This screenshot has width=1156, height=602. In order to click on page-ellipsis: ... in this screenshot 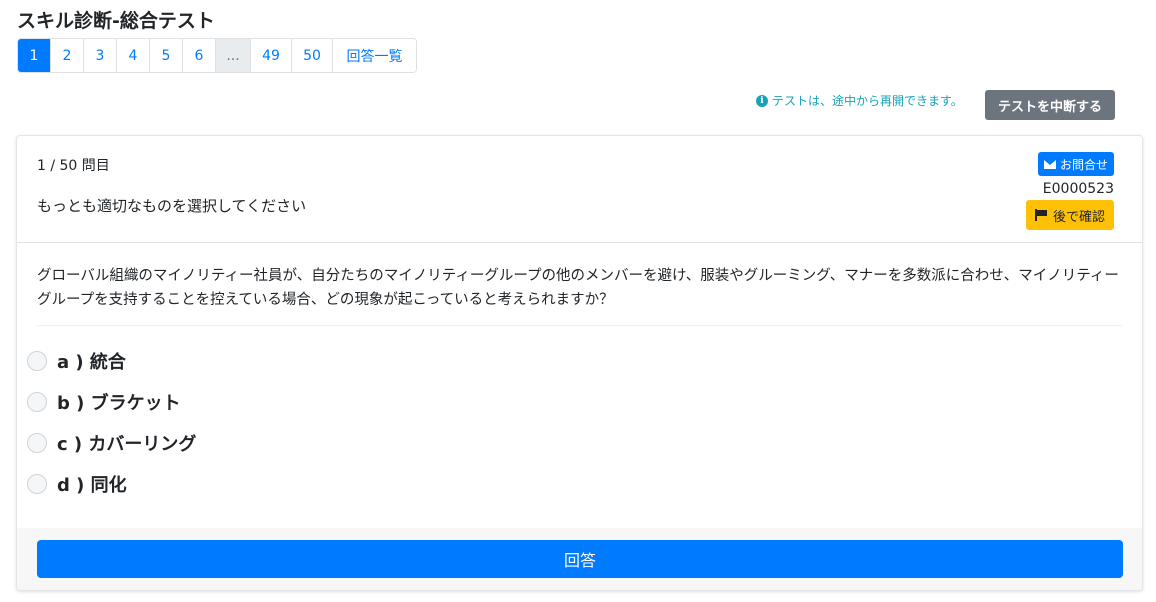, I will do `click(233, 55)`.